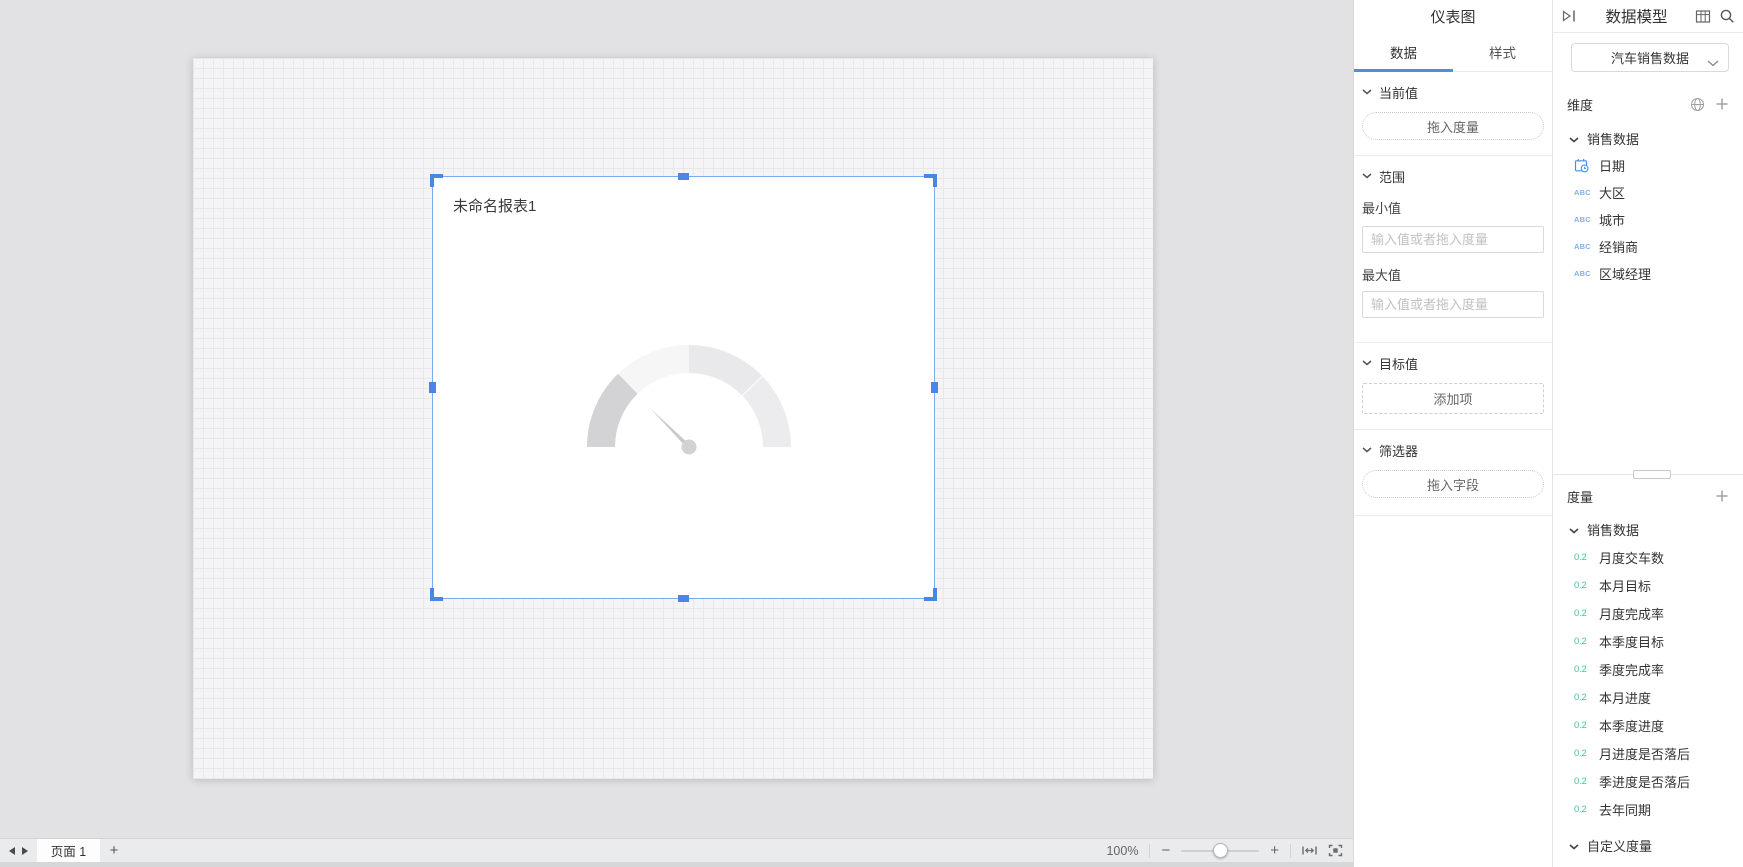 This screenshot has width=1743, height=867. Describe the element at coordinates (1453, 304) in the screenshot. I see `max-value-input` at that location.